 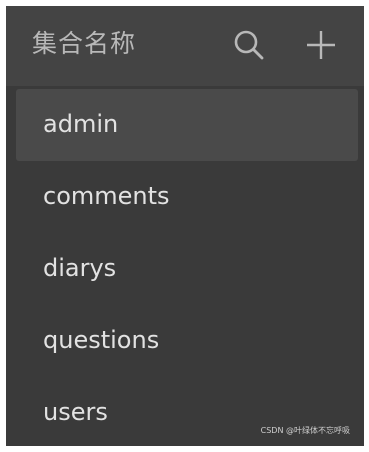 What do you see at coordinates (187, 125) in the screenshot?
I see `collection-item-admin: admin` at bounding box center [187, 125].